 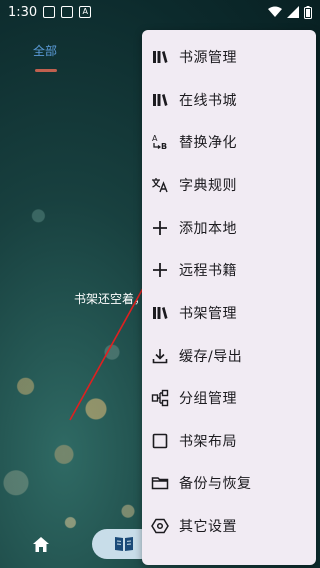 I want to click on home-icon, so click(x=41, y=544).